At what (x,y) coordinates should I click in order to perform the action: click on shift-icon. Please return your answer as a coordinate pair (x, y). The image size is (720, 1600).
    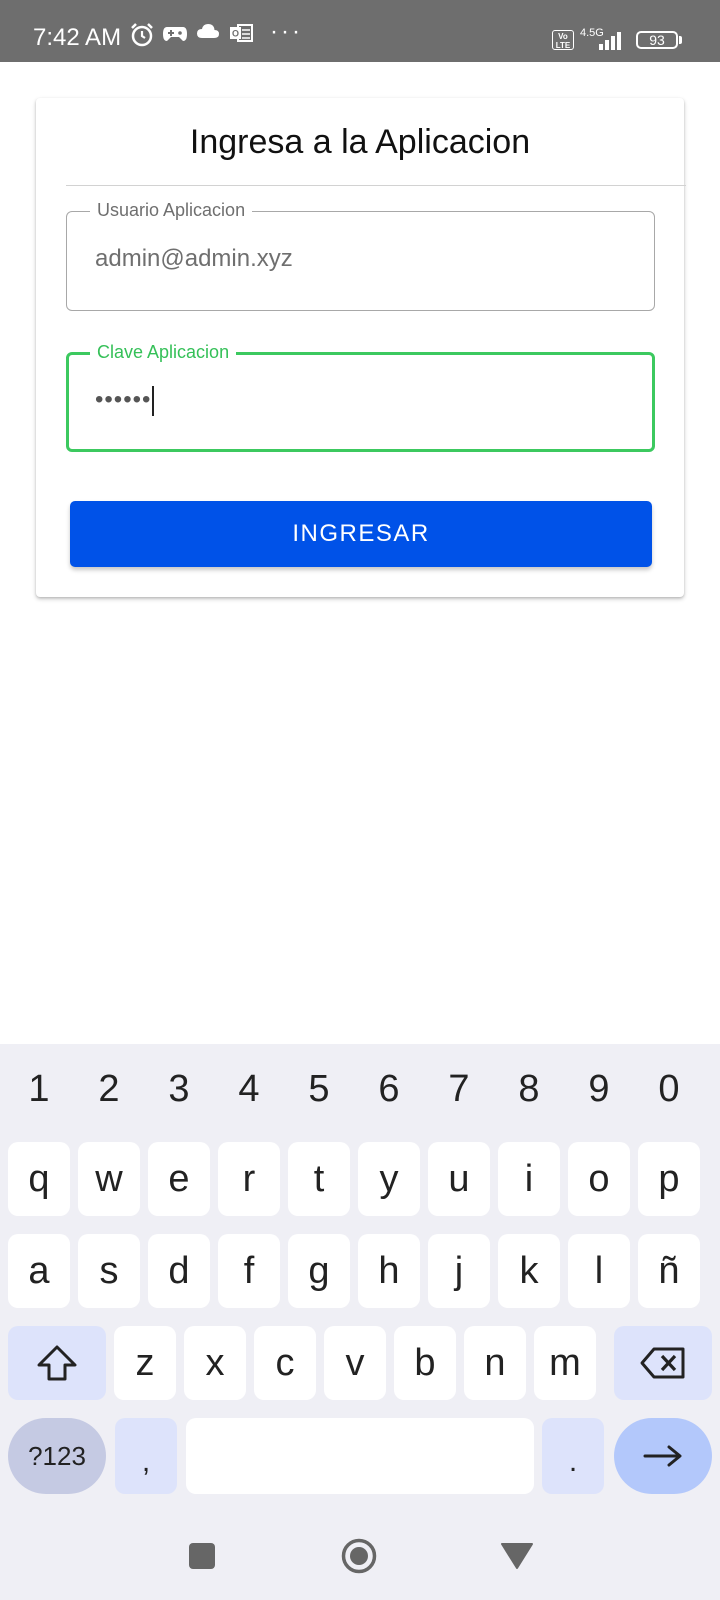
    Looking at the image, I should click on (57, 1363).